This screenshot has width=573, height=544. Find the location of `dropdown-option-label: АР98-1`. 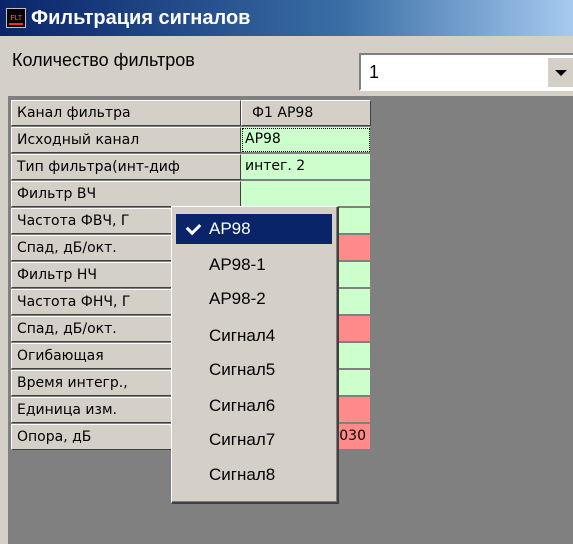

dropdown-option-label: АР98-1 is located at coordinates (237, 264).